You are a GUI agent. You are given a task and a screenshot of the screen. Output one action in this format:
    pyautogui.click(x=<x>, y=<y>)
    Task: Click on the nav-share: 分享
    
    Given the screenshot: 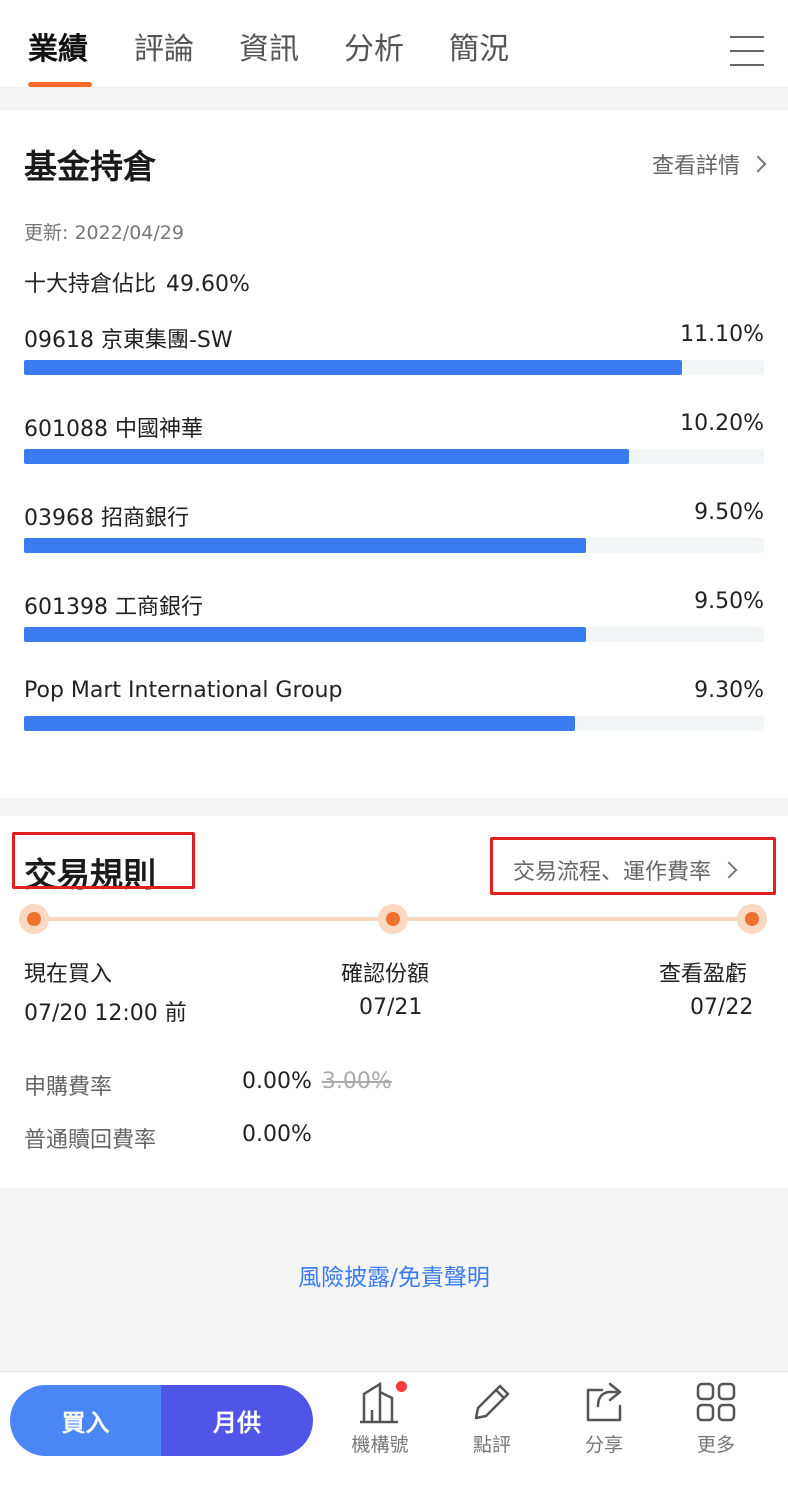 What is the action you would take?
    pyautogui.click(x=604, y=1418)
    